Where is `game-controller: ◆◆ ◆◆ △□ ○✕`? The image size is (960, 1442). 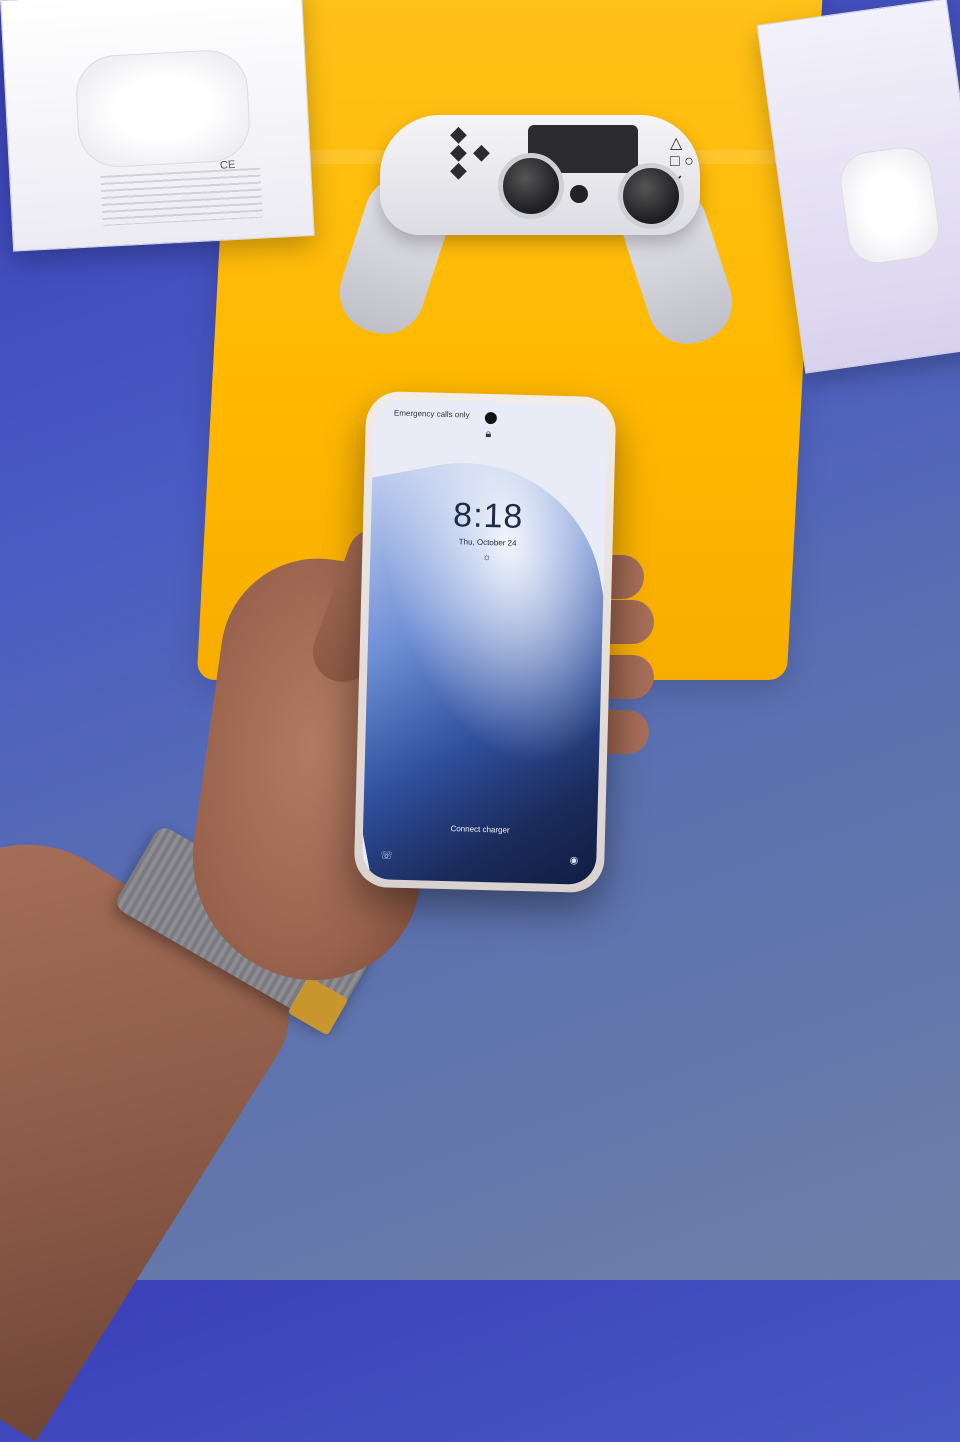
game-controller: ◆◆ ◆◆ △□ ○✕ is located at coordinates (536, 225).